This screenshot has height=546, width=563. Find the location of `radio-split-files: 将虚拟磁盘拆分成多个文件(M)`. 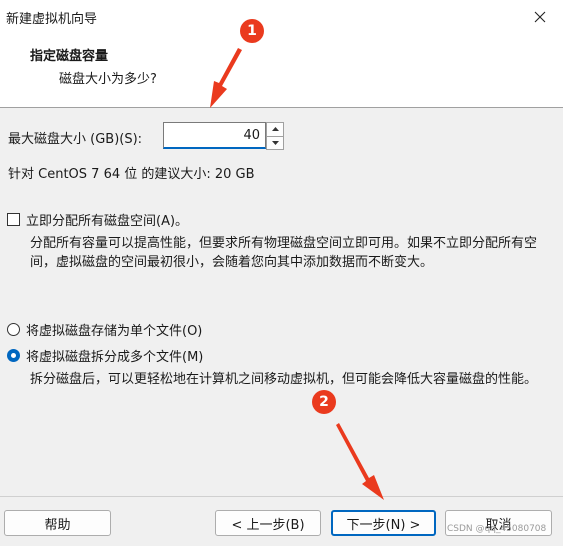

radio-split-files: 将虚拟磁盘拆分成多个文件(M) is located at coordinates (105, 355).